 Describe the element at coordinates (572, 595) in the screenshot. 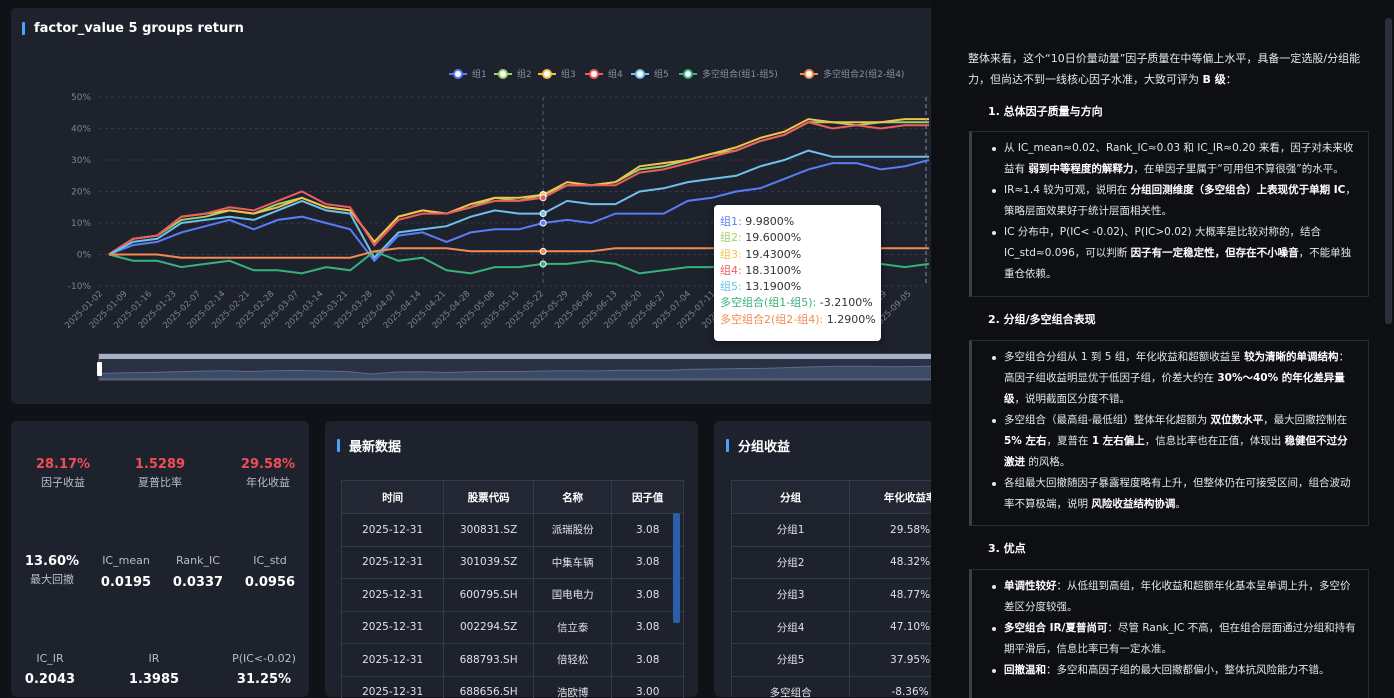

I see `table-cell: 国电电力` at that location.